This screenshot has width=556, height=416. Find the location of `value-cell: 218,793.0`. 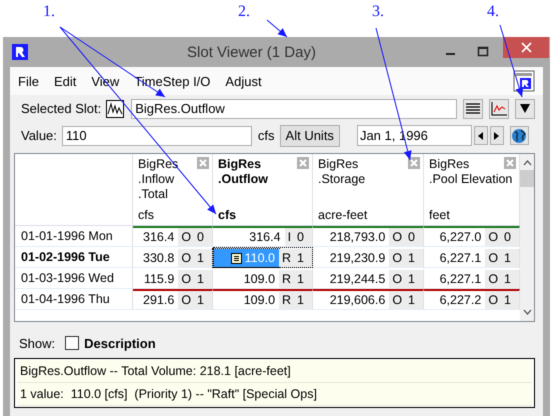

value-cell: 218,793.0 is located at coordinates (351, 237).